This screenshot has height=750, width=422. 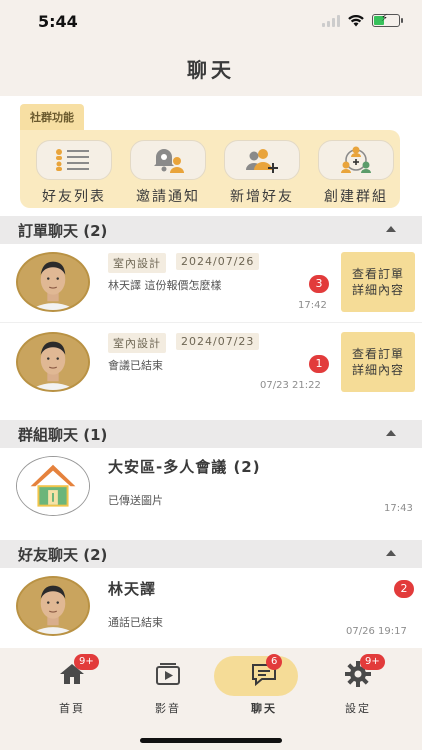 I want to click on invite-notification-label: 邀請通知, so click(x=168, y=197).